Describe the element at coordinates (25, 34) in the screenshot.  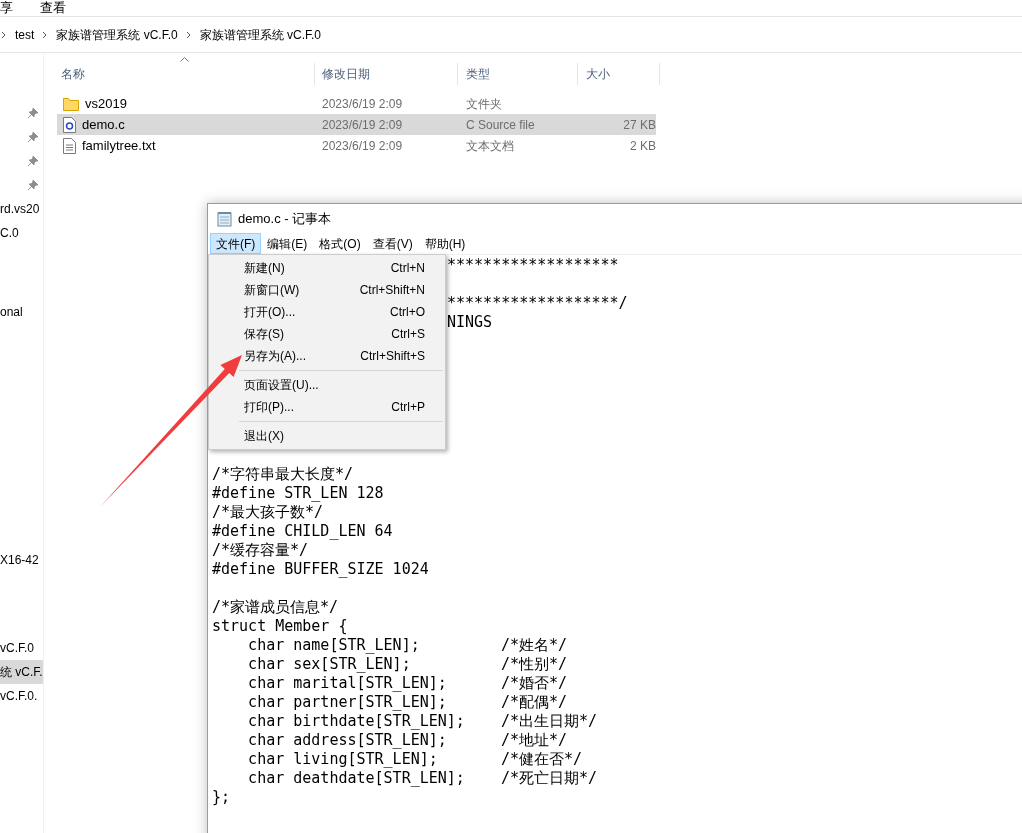
I see `breadcrumb-item: test` at that location.